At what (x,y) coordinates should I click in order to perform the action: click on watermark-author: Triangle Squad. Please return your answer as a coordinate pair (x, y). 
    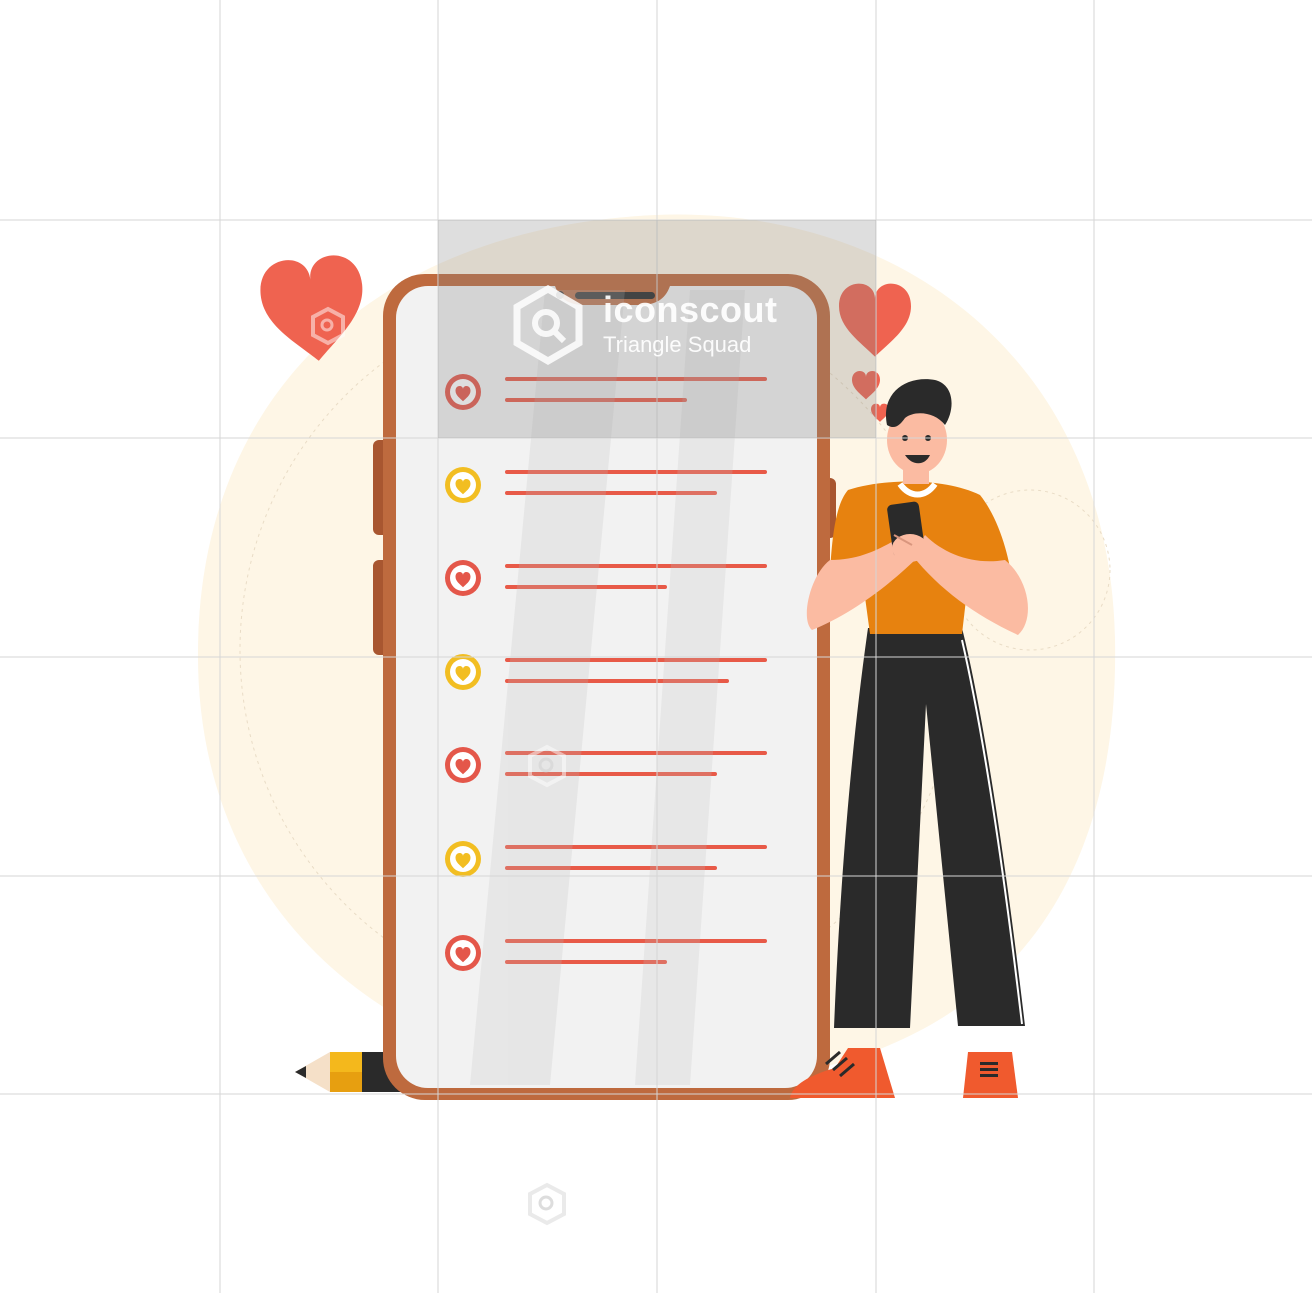
    Looking at the image, I should click on (677, 344).